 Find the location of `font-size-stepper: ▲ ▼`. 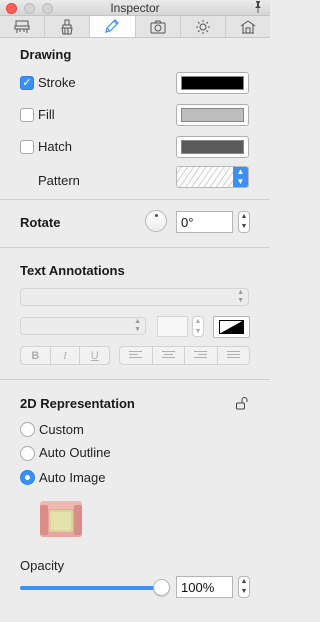

font-size-stepper: ▲ ▼ is located at coordinates (198, 326).